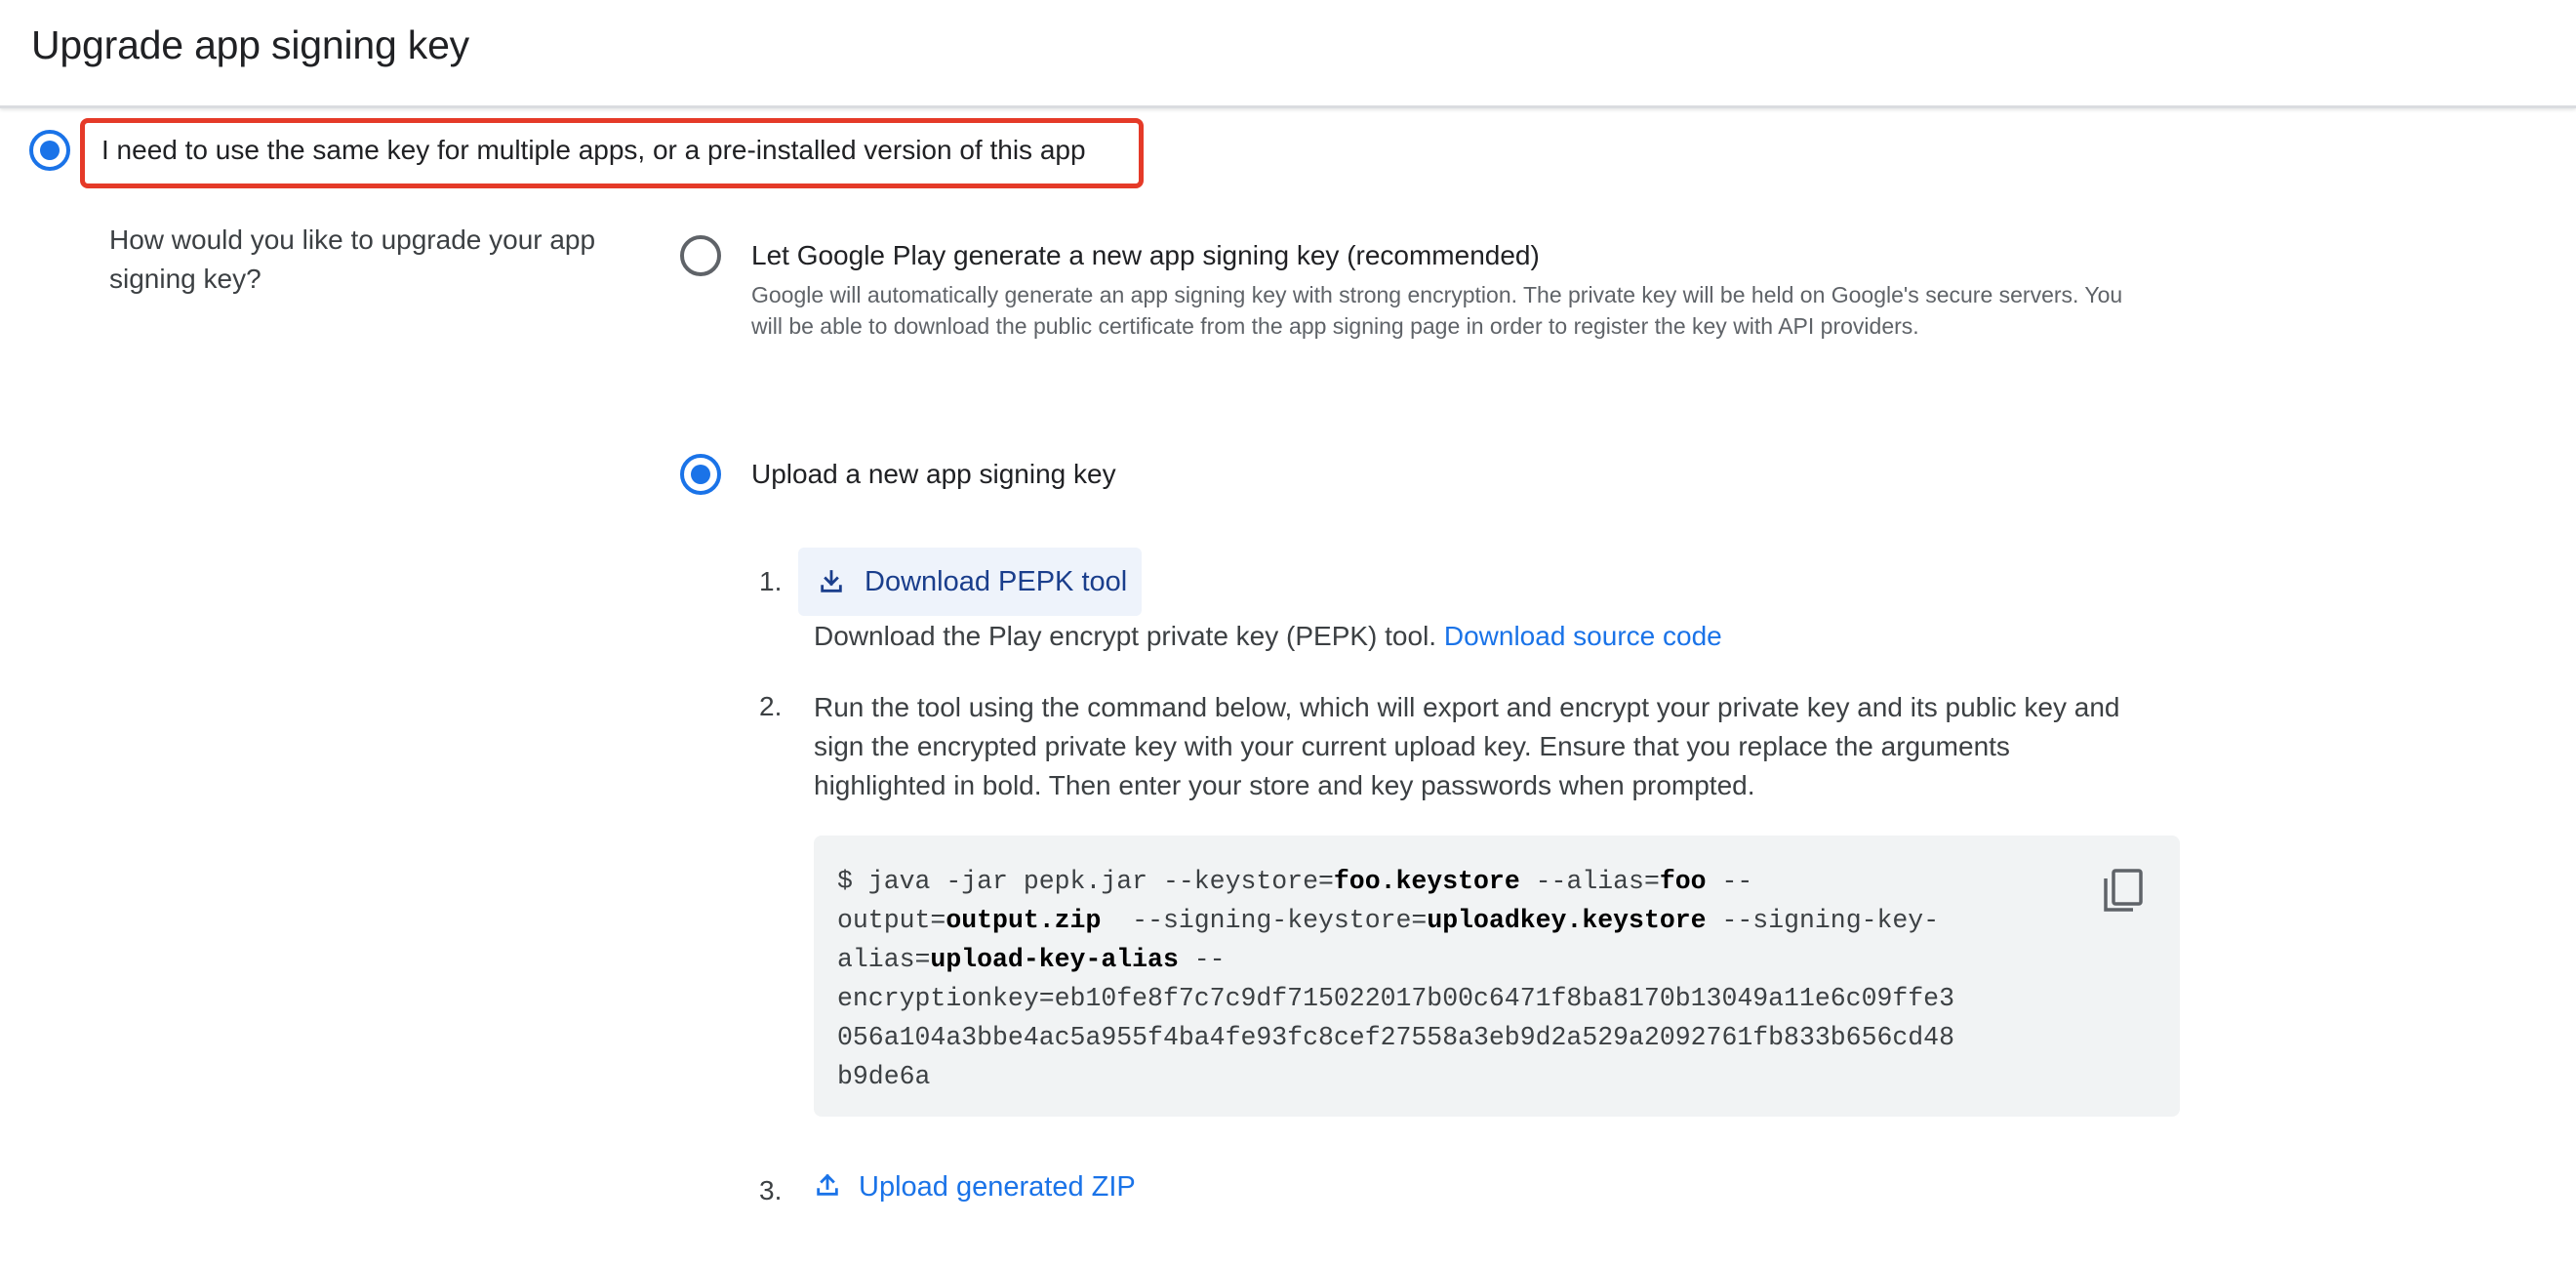  What do you see at coordinates (933, 474) in the screenshot?
I see `upload-new-key-label: Upload a new app signing key` at bounding box center [933, 474].